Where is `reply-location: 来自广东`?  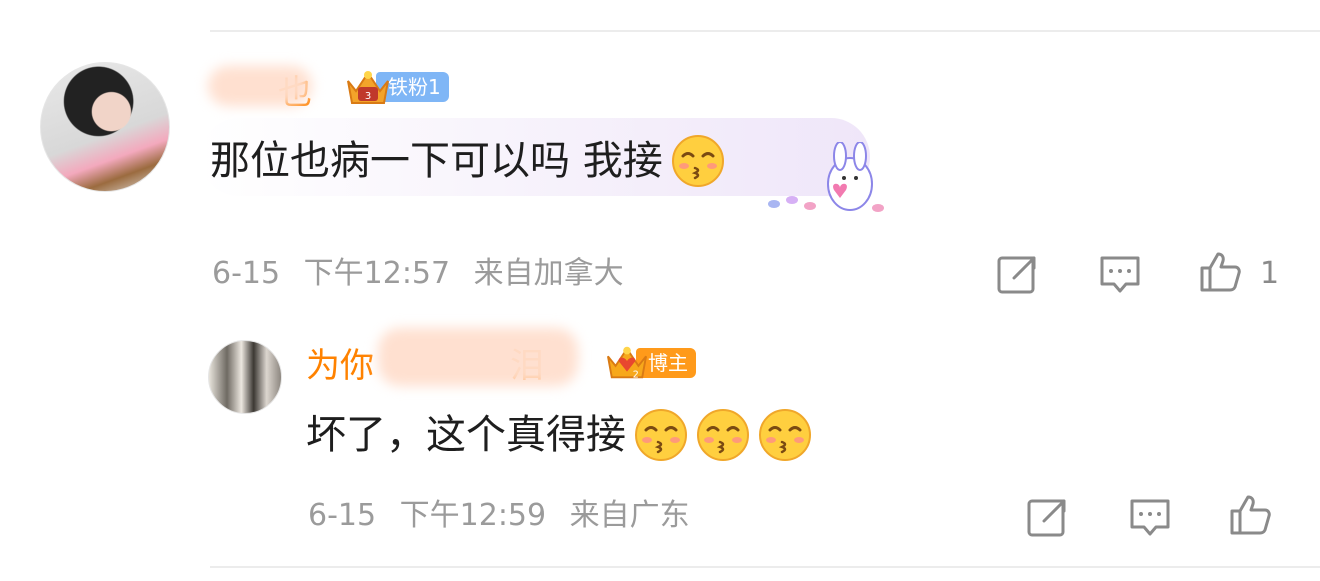 reply-location: 来自广东 is located at coordinates (629, 515).